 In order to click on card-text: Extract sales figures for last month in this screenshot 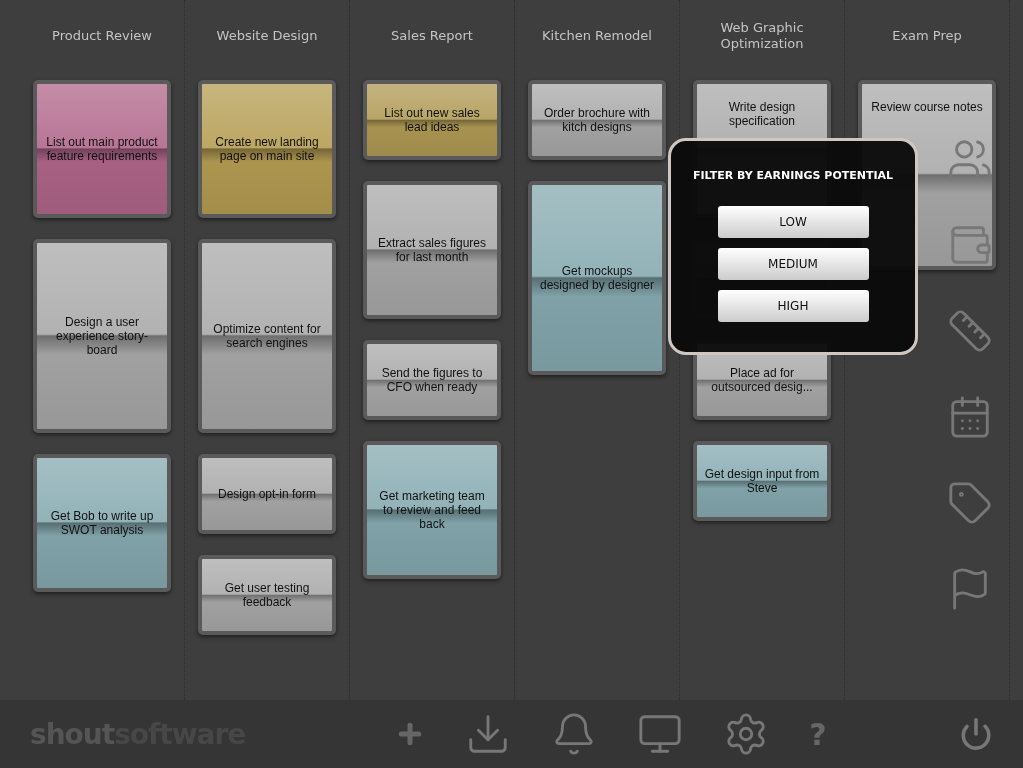, I will do `click(431, 250)`.